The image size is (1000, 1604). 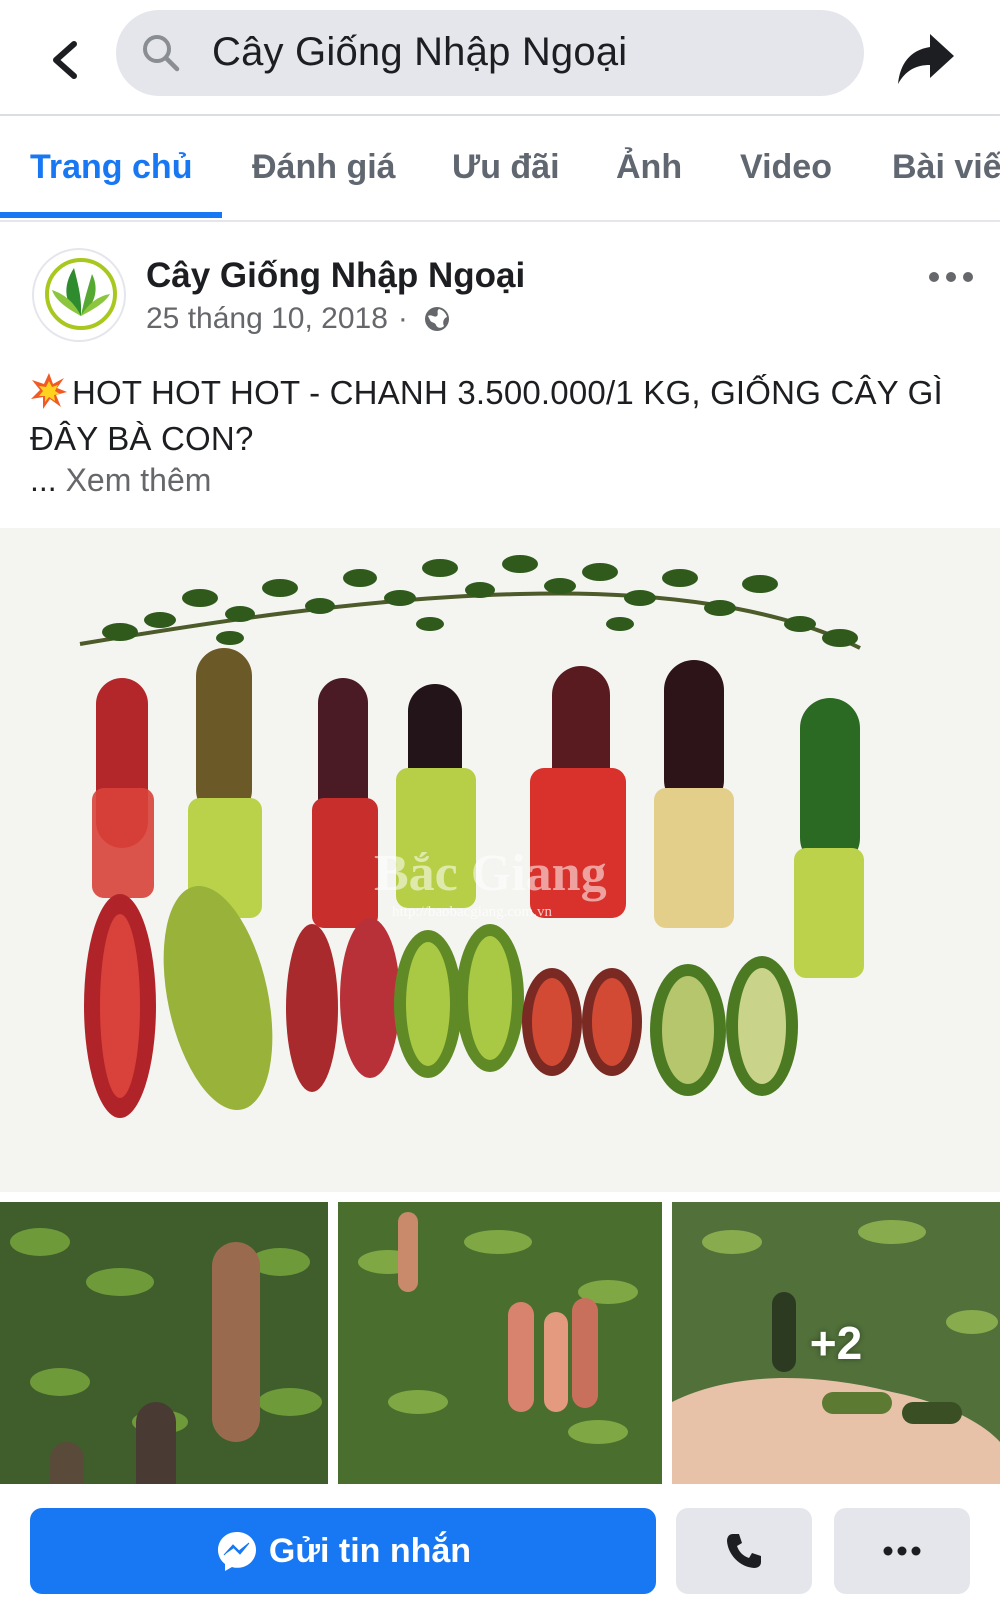 I want to click on search-icon, so click(x=161, y=53).